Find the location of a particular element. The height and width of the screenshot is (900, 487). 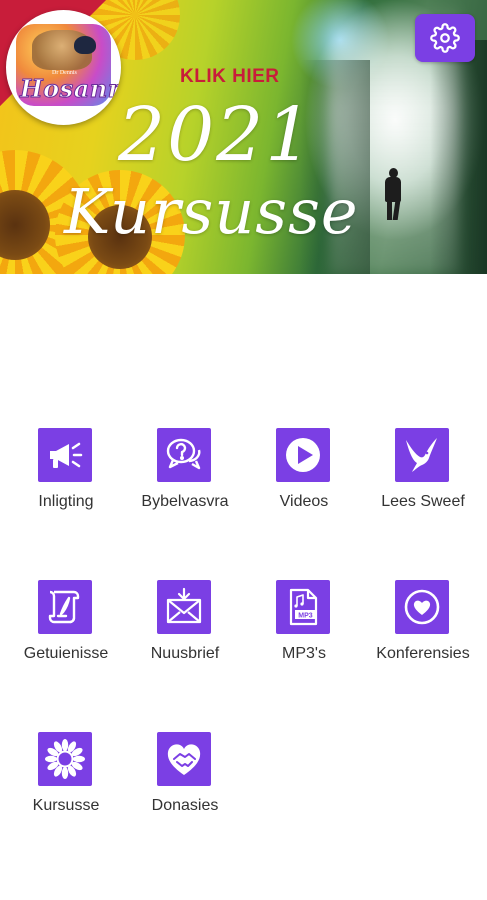

menu-label: Nuusbrief is located at coordinates (185, 653).